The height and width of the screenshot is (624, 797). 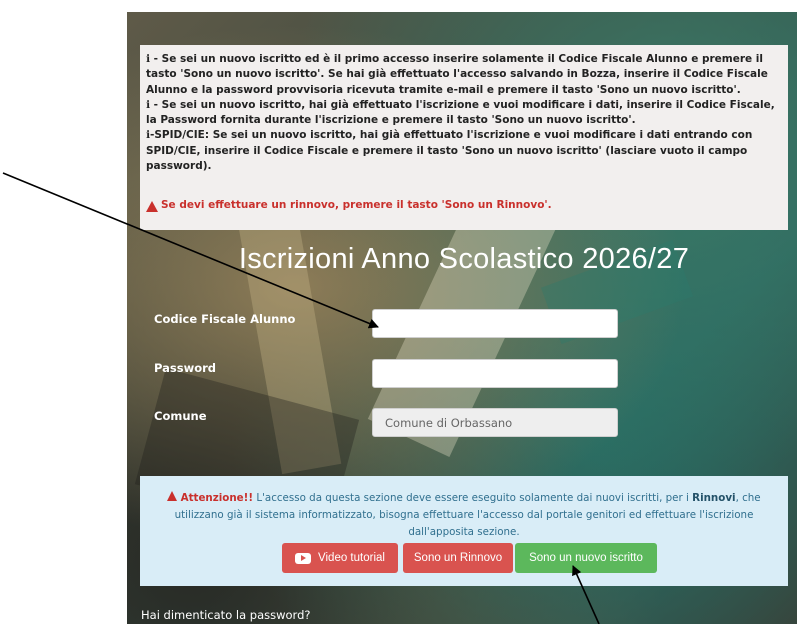 What do you see at coordinates (586, 594) in the screenshot?
I see `arrow-to-nuovo-iscritto` at bounding box center [586, 594].